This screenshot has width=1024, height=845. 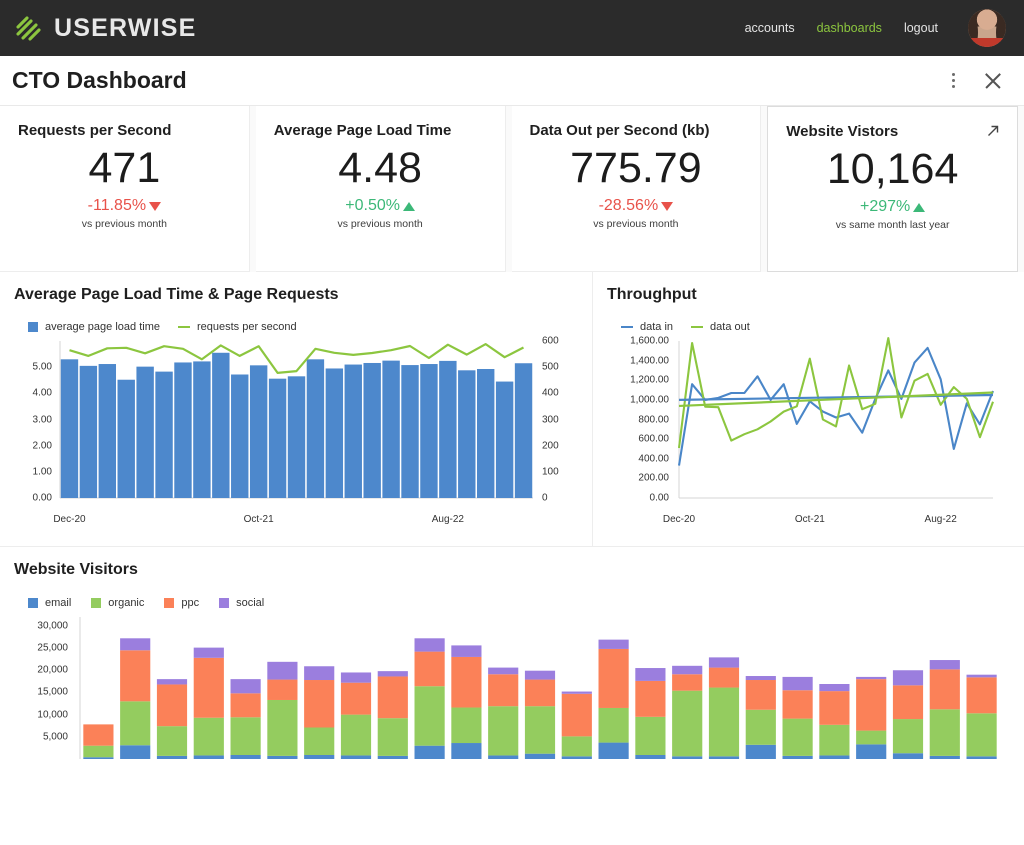 What do you see at coordinates (42, 446) in the screenshot?
I see `axis-tick-label: 2.00` at bounding box center [42, 446].